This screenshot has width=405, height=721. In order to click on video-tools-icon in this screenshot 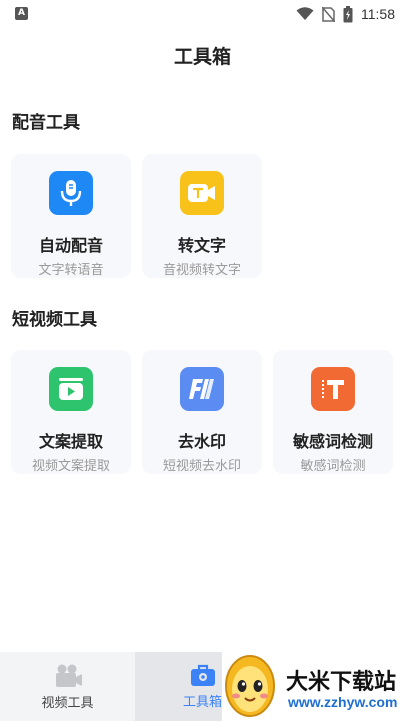, I will do `click(68, 675)`.